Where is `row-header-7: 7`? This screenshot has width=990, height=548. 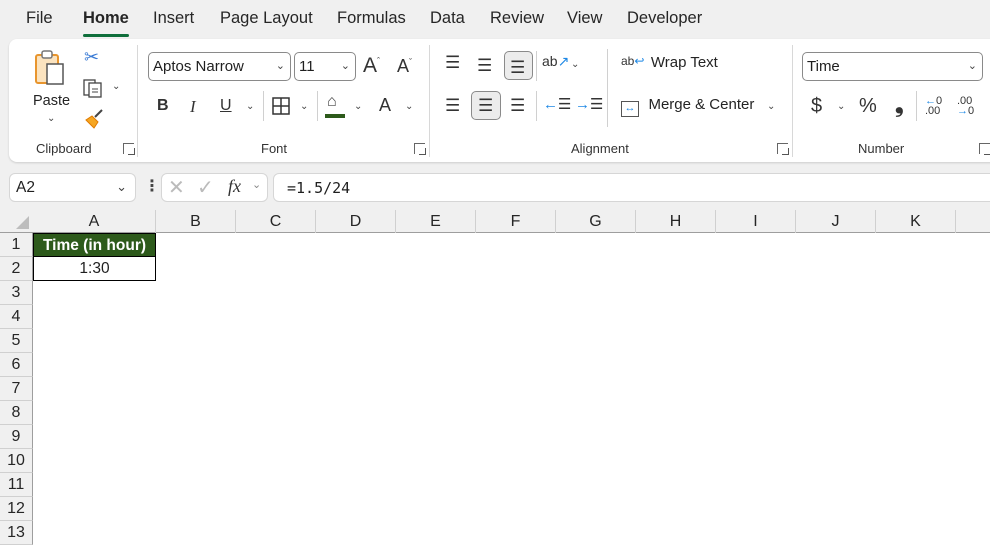
row-header-7: 7 is located at coordinates (16, 389).